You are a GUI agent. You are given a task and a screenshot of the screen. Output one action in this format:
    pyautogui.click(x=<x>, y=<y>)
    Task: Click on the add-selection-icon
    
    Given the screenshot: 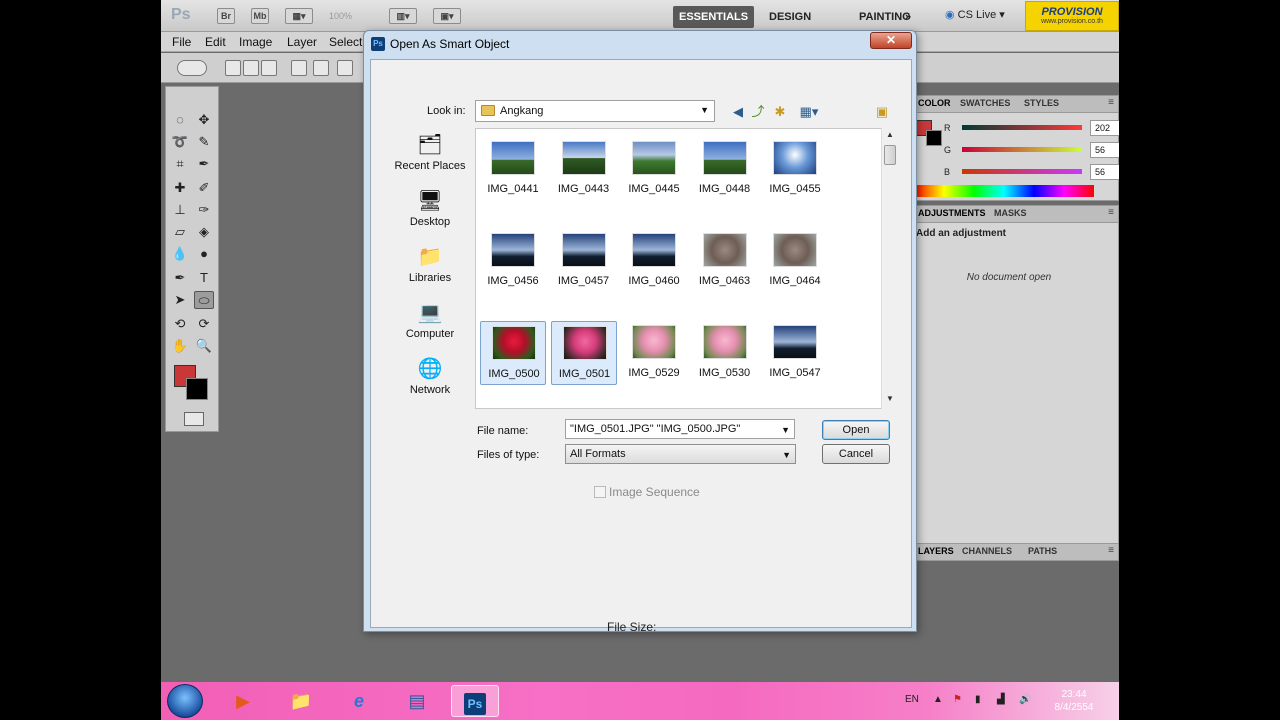 What is the action you would take?
    pyautogui.click(x=251, y=68)
    